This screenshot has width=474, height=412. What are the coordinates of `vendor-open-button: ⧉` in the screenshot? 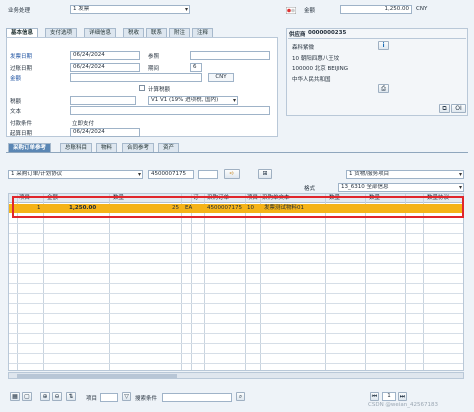 It's located at (444, 108).